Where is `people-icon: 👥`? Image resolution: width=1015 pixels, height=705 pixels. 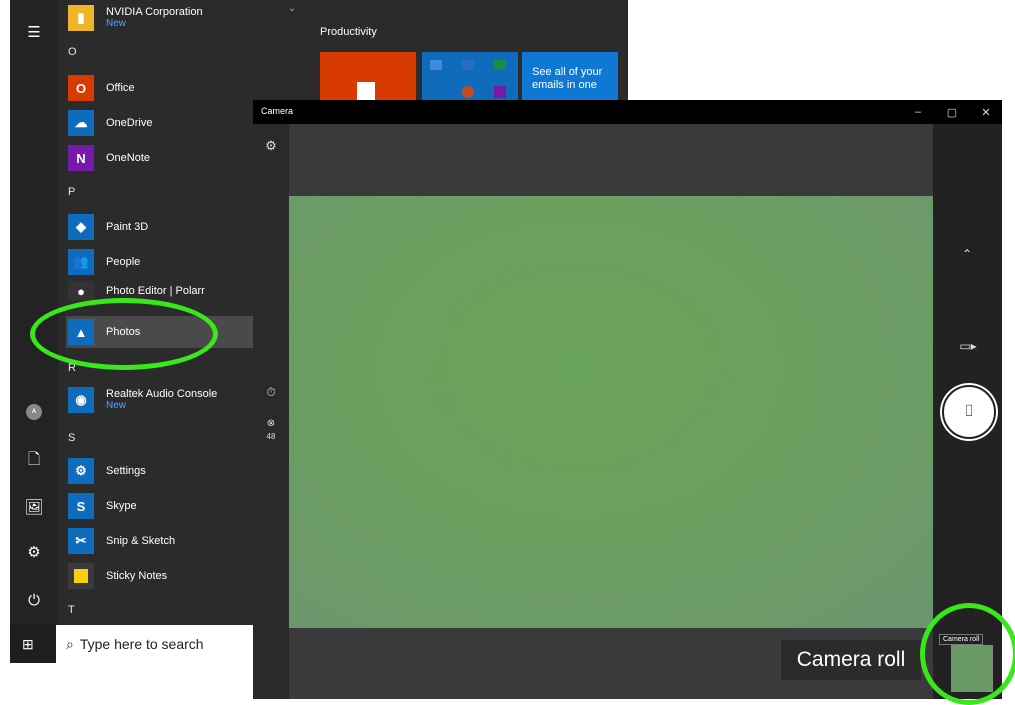 people-icon: 👥 is located at coordinates (81, 262).